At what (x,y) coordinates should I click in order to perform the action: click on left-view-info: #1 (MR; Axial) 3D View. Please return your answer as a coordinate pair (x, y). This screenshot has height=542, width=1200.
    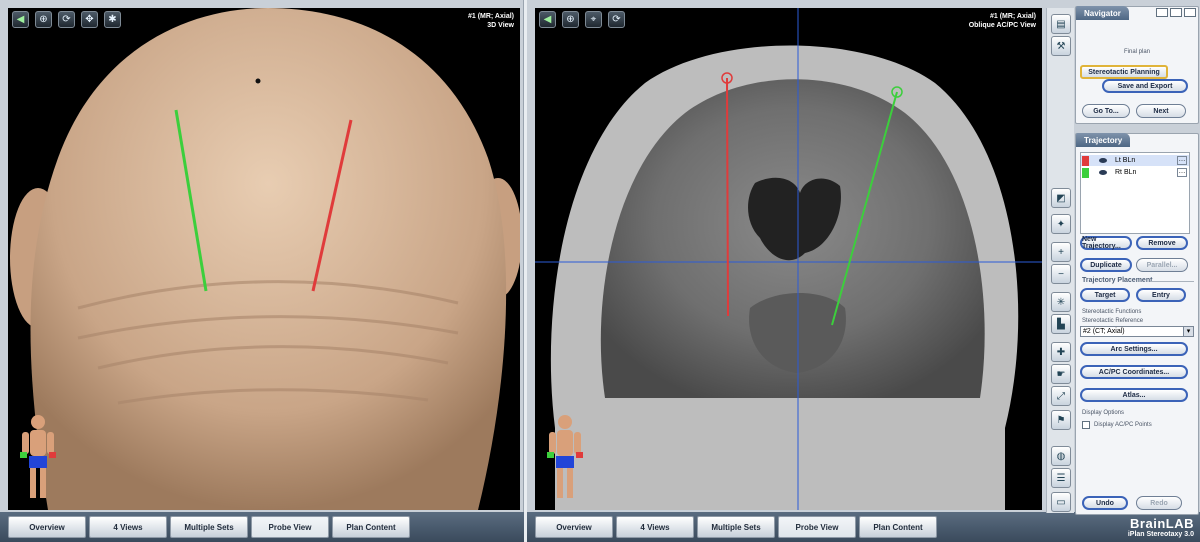
    Looking at the image, I should click on (491, 21).